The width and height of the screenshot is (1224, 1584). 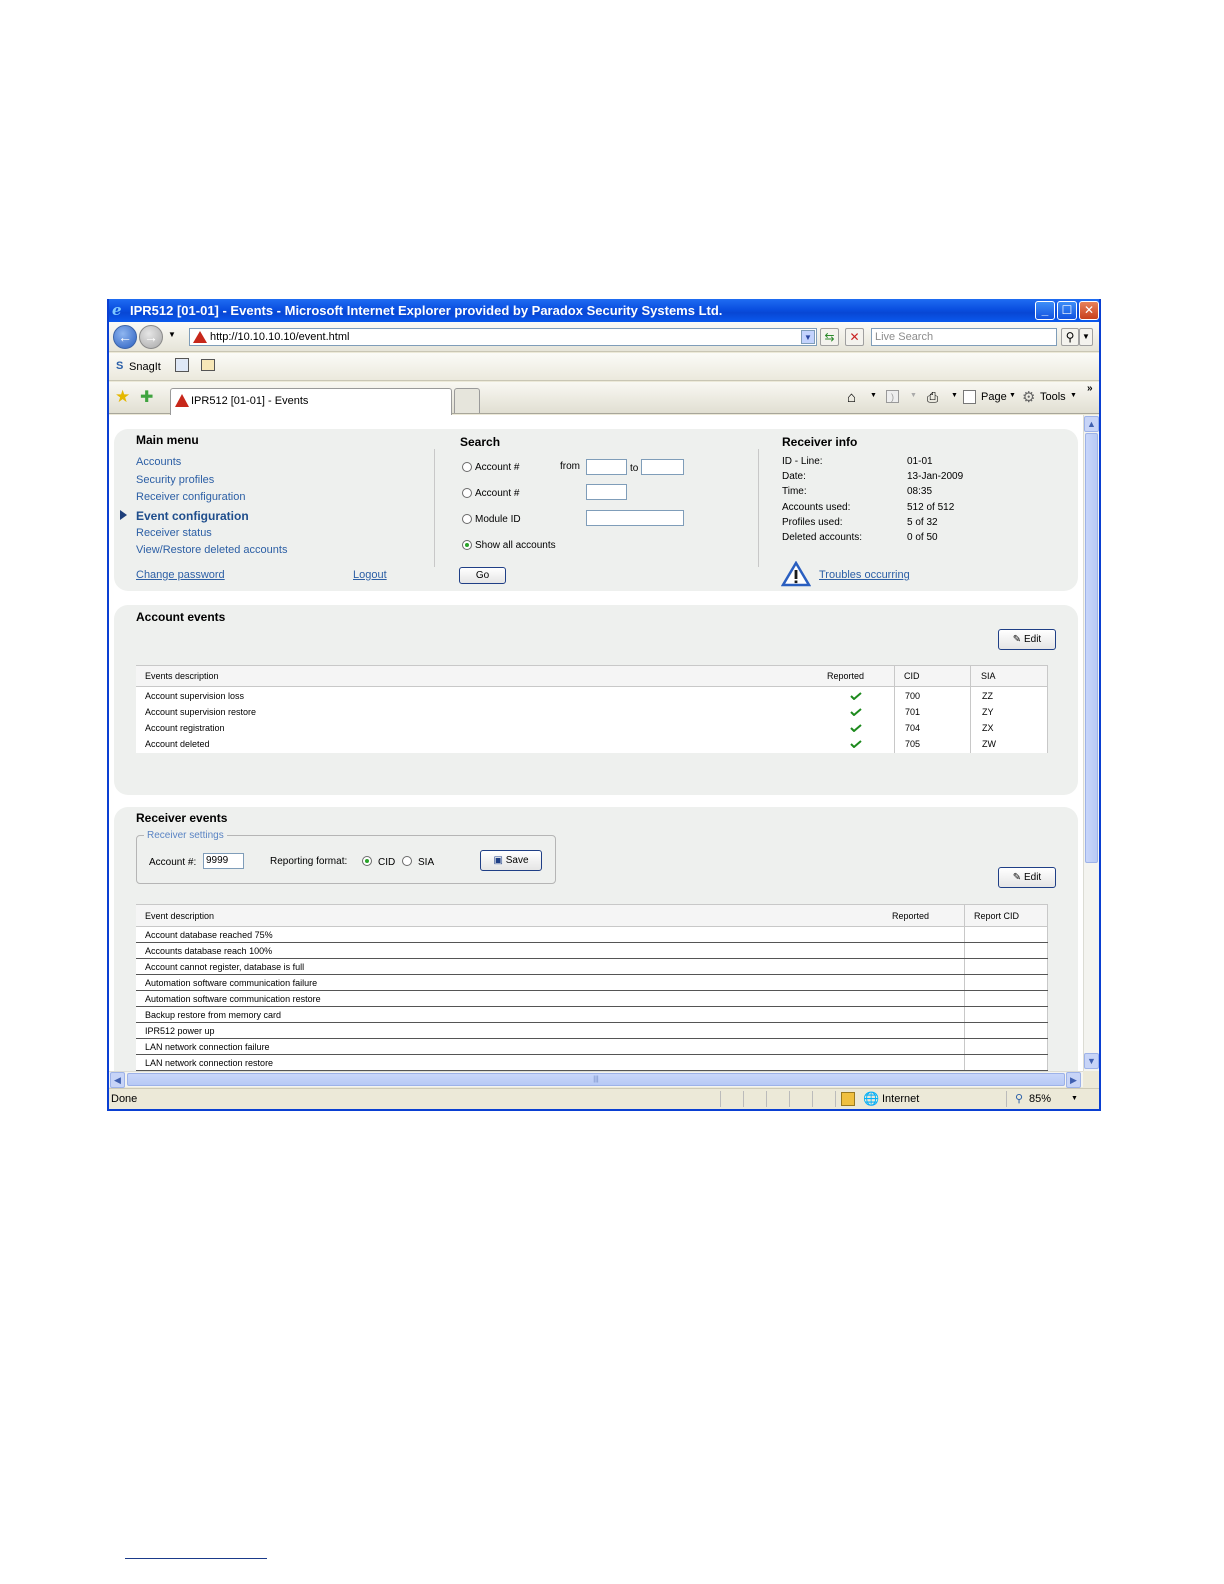 I want to click on close-button: ✕, so click(x=1089, y=310).